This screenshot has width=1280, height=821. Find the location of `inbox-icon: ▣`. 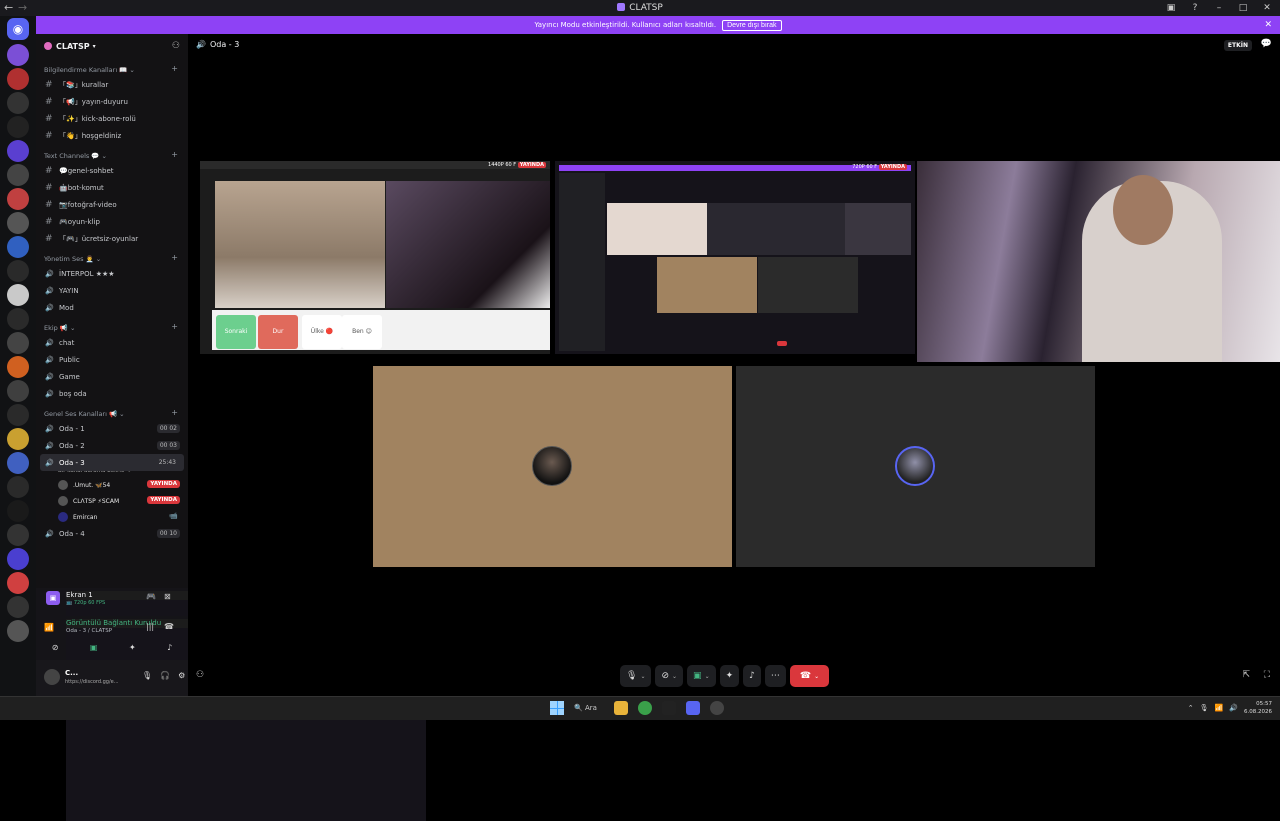

inbox-icon: ▣ is located at coordinates (1171, 8).